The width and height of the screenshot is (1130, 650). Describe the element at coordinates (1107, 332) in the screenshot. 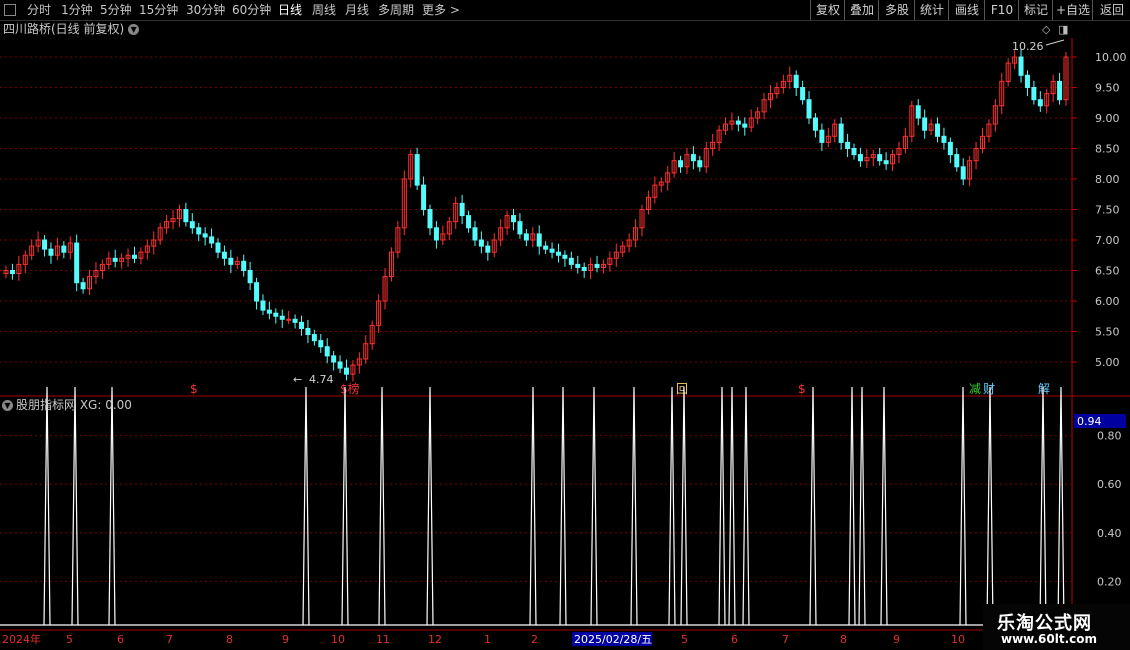

I see `price-tick-label: 5.50` at that location.